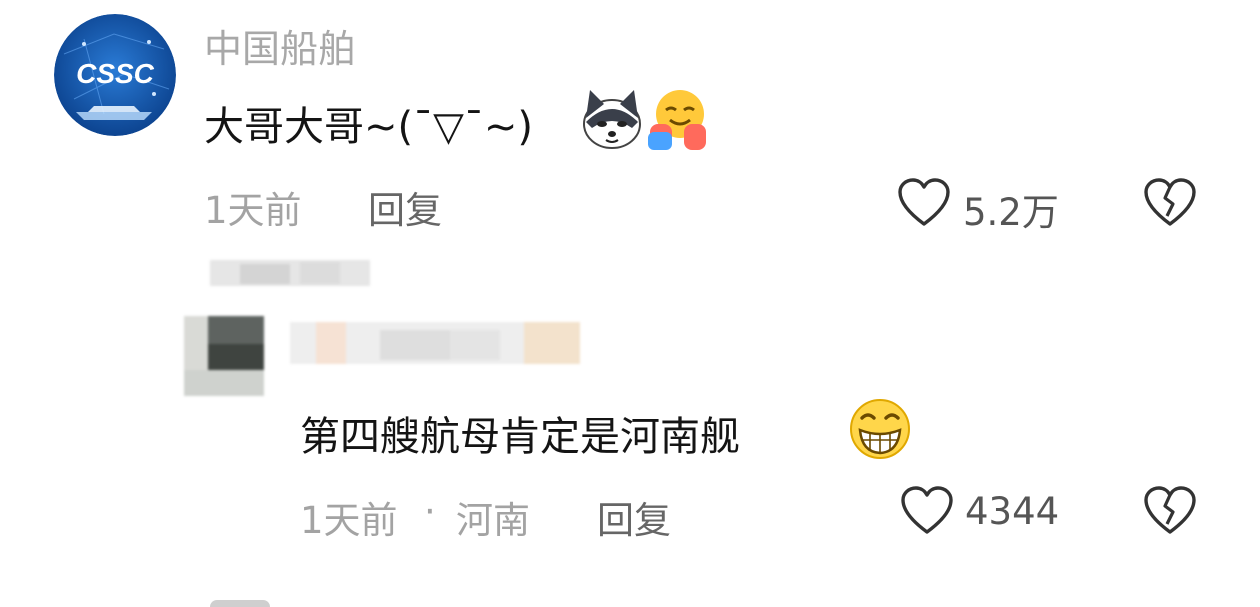  Describe the element at coordinates (369, 127) in the screenshot. I see `comment-text: 大哥大哥~(ˉ▽ˉ~)` at that location.